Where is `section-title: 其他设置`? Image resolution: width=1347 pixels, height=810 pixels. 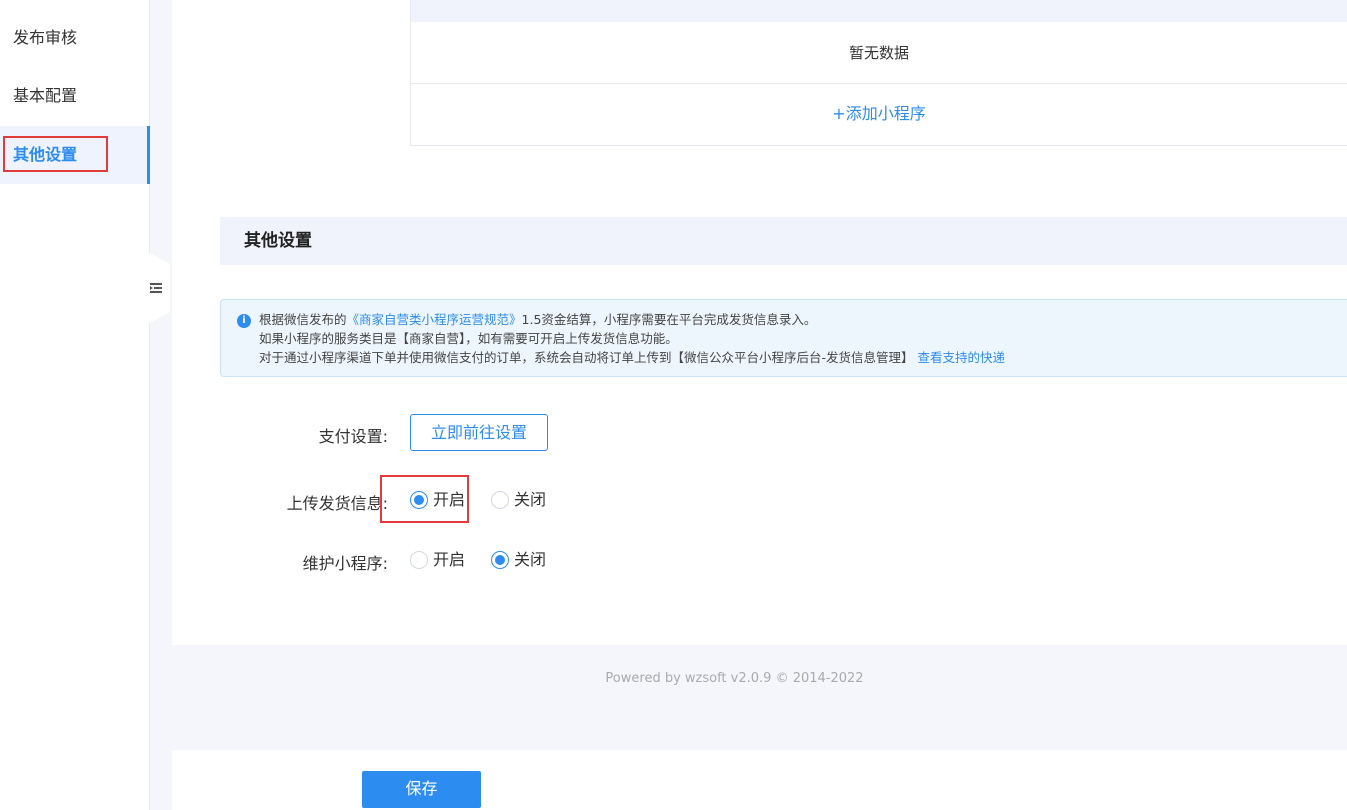
section-title: 其他设置 is located at coordinates (783, 241).